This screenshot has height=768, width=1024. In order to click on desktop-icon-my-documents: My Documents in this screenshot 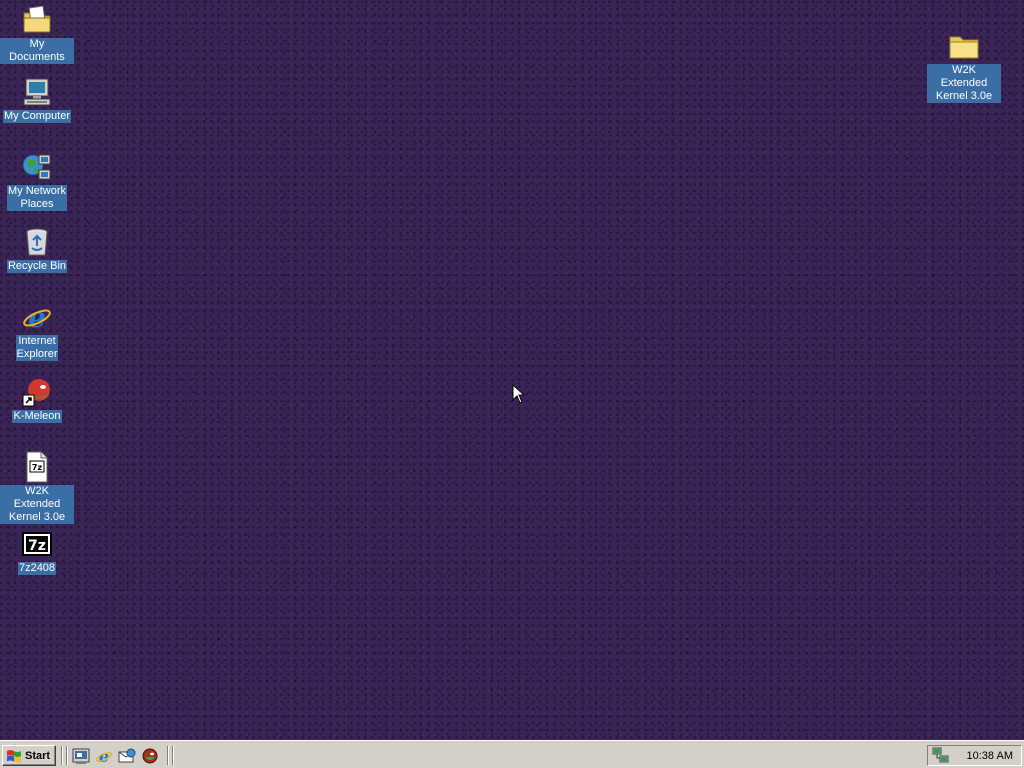, I will do `click(37, 34)`.